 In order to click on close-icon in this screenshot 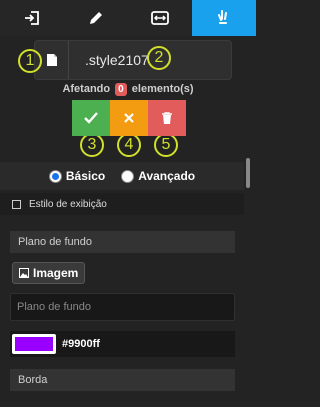, I will do `click(129, 118)`.